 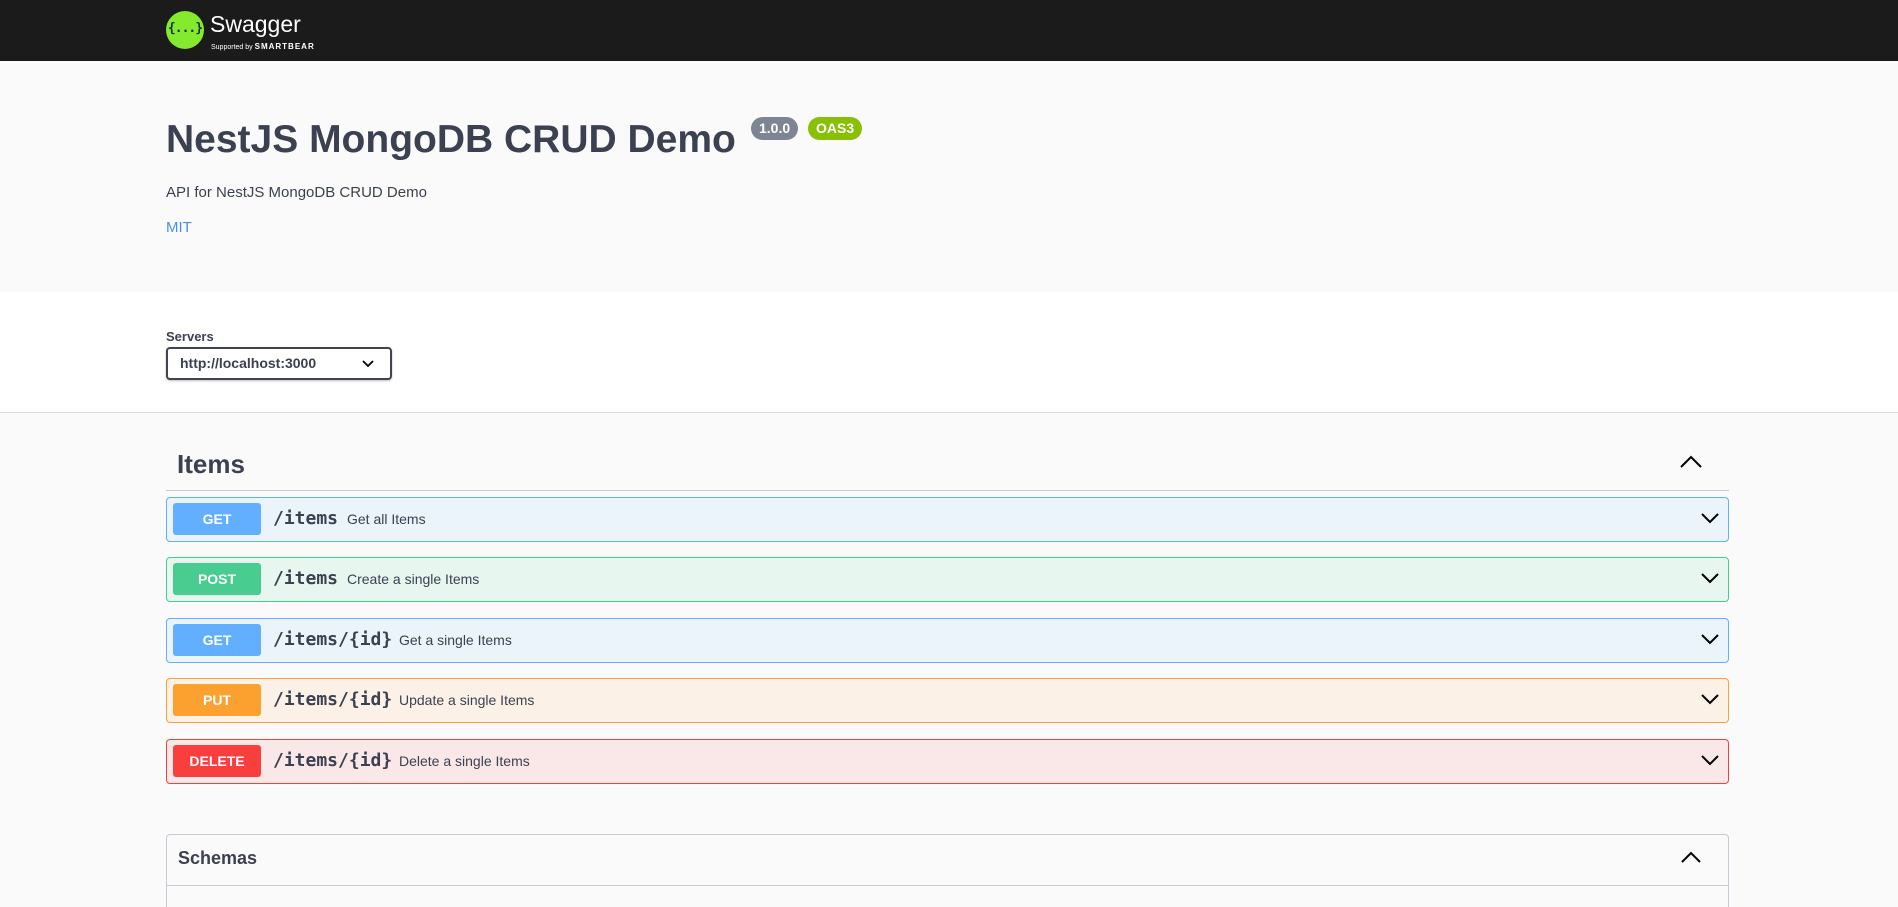 What do you see at coordinates (947, 761) in the screenshot?
I see `operation-delete-item-by-id: DELETE /items/{id} Delete a single Items` at bounding box center [947, 761].